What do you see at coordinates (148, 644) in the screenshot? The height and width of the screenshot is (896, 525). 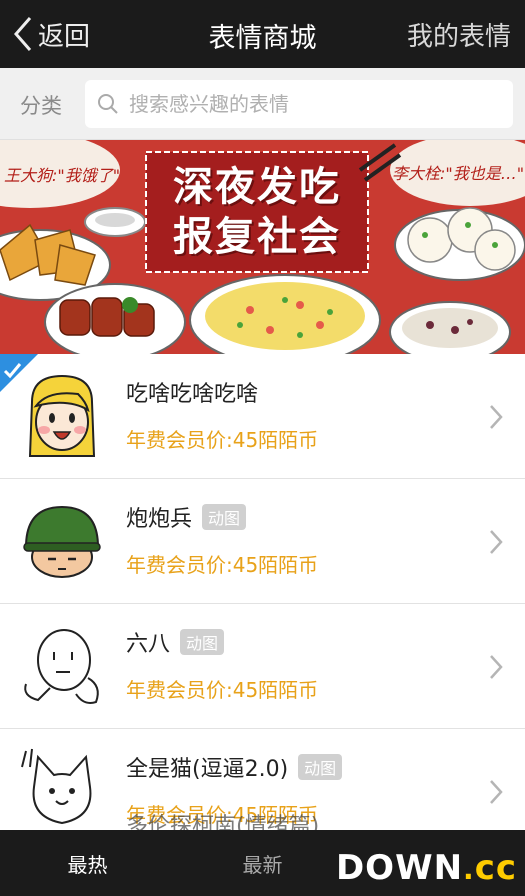 I see `item-title: 六八` at bounding box center [148, 644].